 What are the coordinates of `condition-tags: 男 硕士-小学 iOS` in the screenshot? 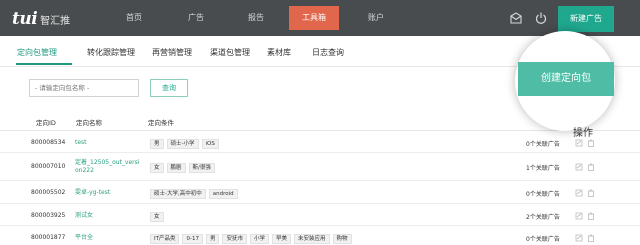 It's located at (184, 144).